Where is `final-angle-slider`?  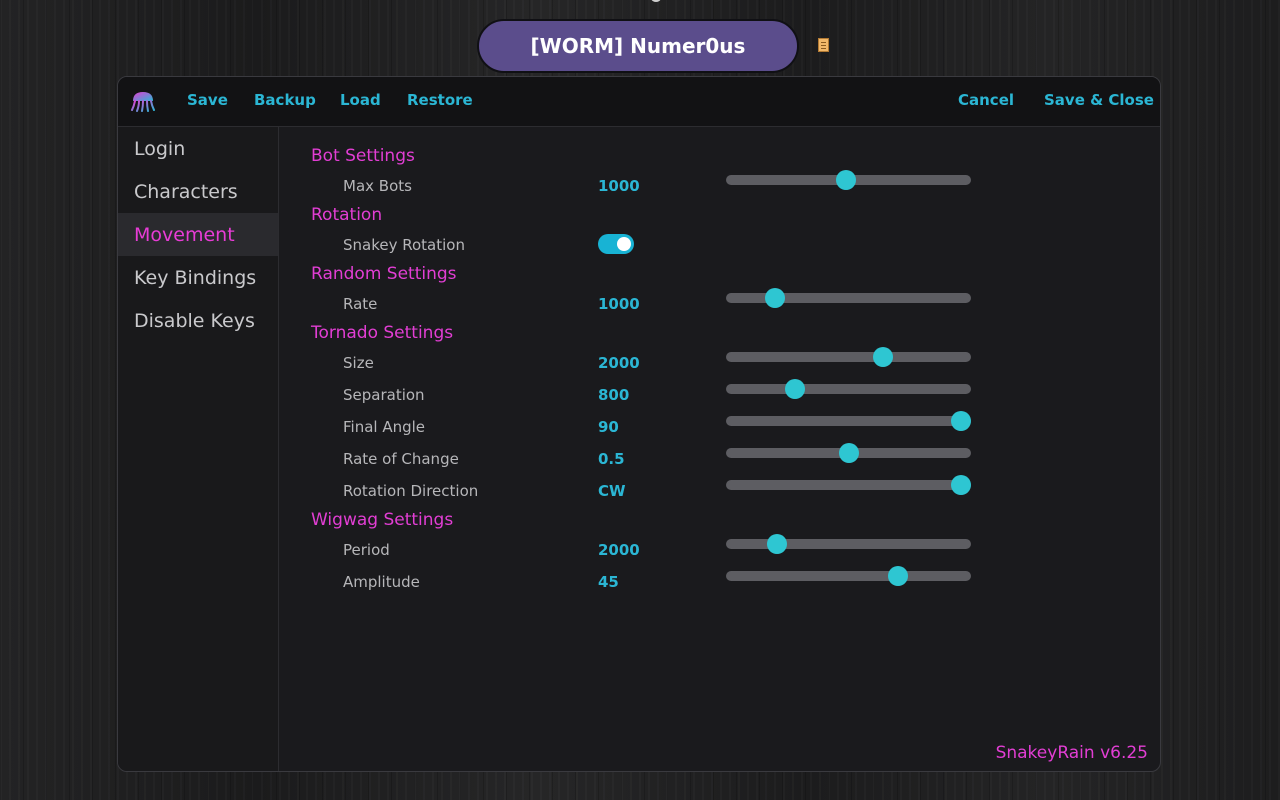
final-angle-slider is located at coordinates (849, 421).